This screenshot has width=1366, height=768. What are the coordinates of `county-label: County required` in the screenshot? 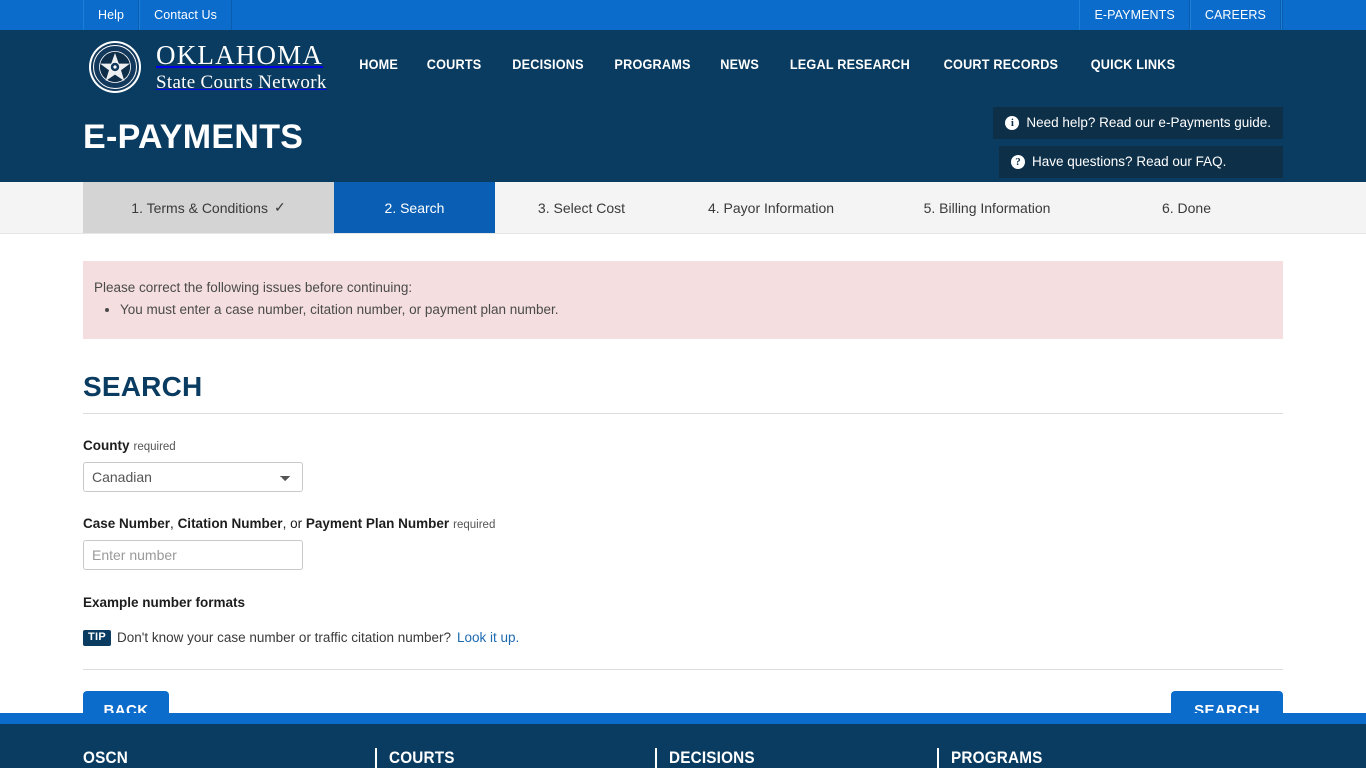 It's located at (129, 445).